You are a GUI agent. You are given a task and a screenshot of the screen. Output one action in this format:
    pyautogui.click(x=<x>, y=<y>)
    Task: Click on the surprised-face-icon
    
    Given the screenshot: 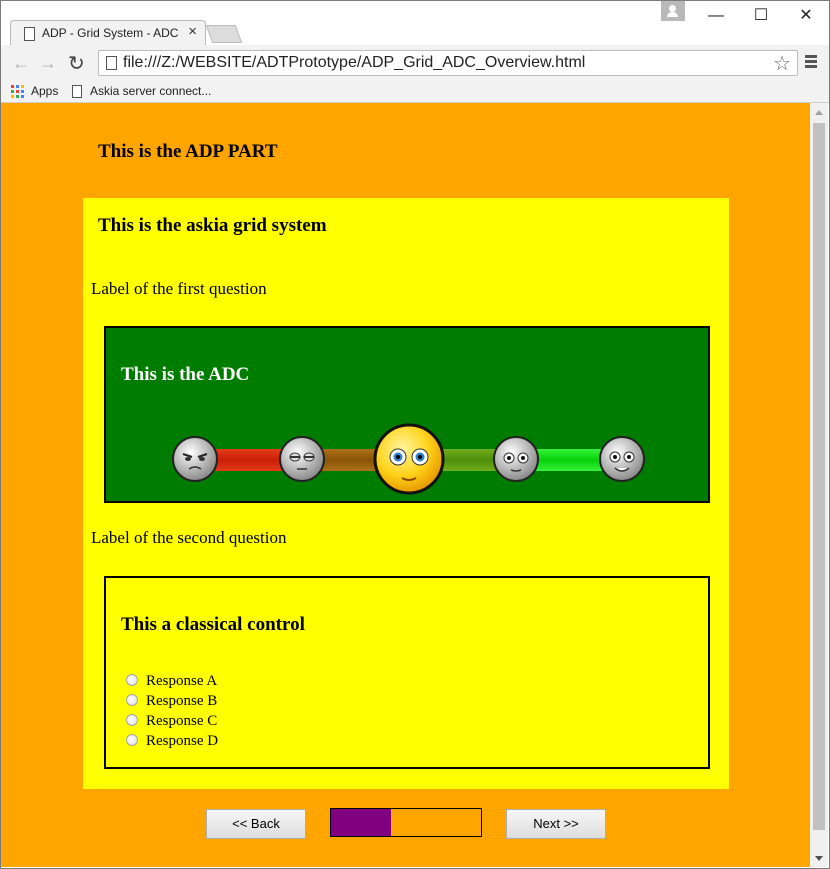 What is the action you would take?
    pyautogui.click(x=409, y=459)
    